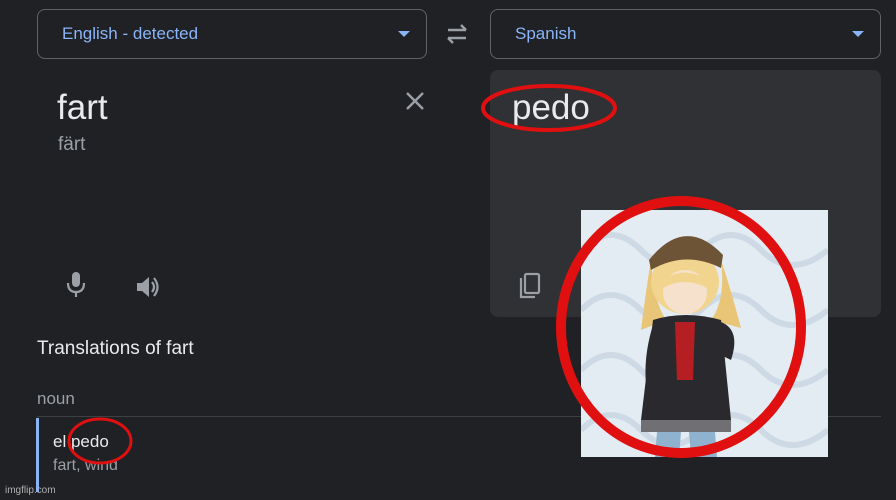 Image resolution: width=896 pixels, height=500 pixels. I want to click on speaker-icon, so click(148, 287).